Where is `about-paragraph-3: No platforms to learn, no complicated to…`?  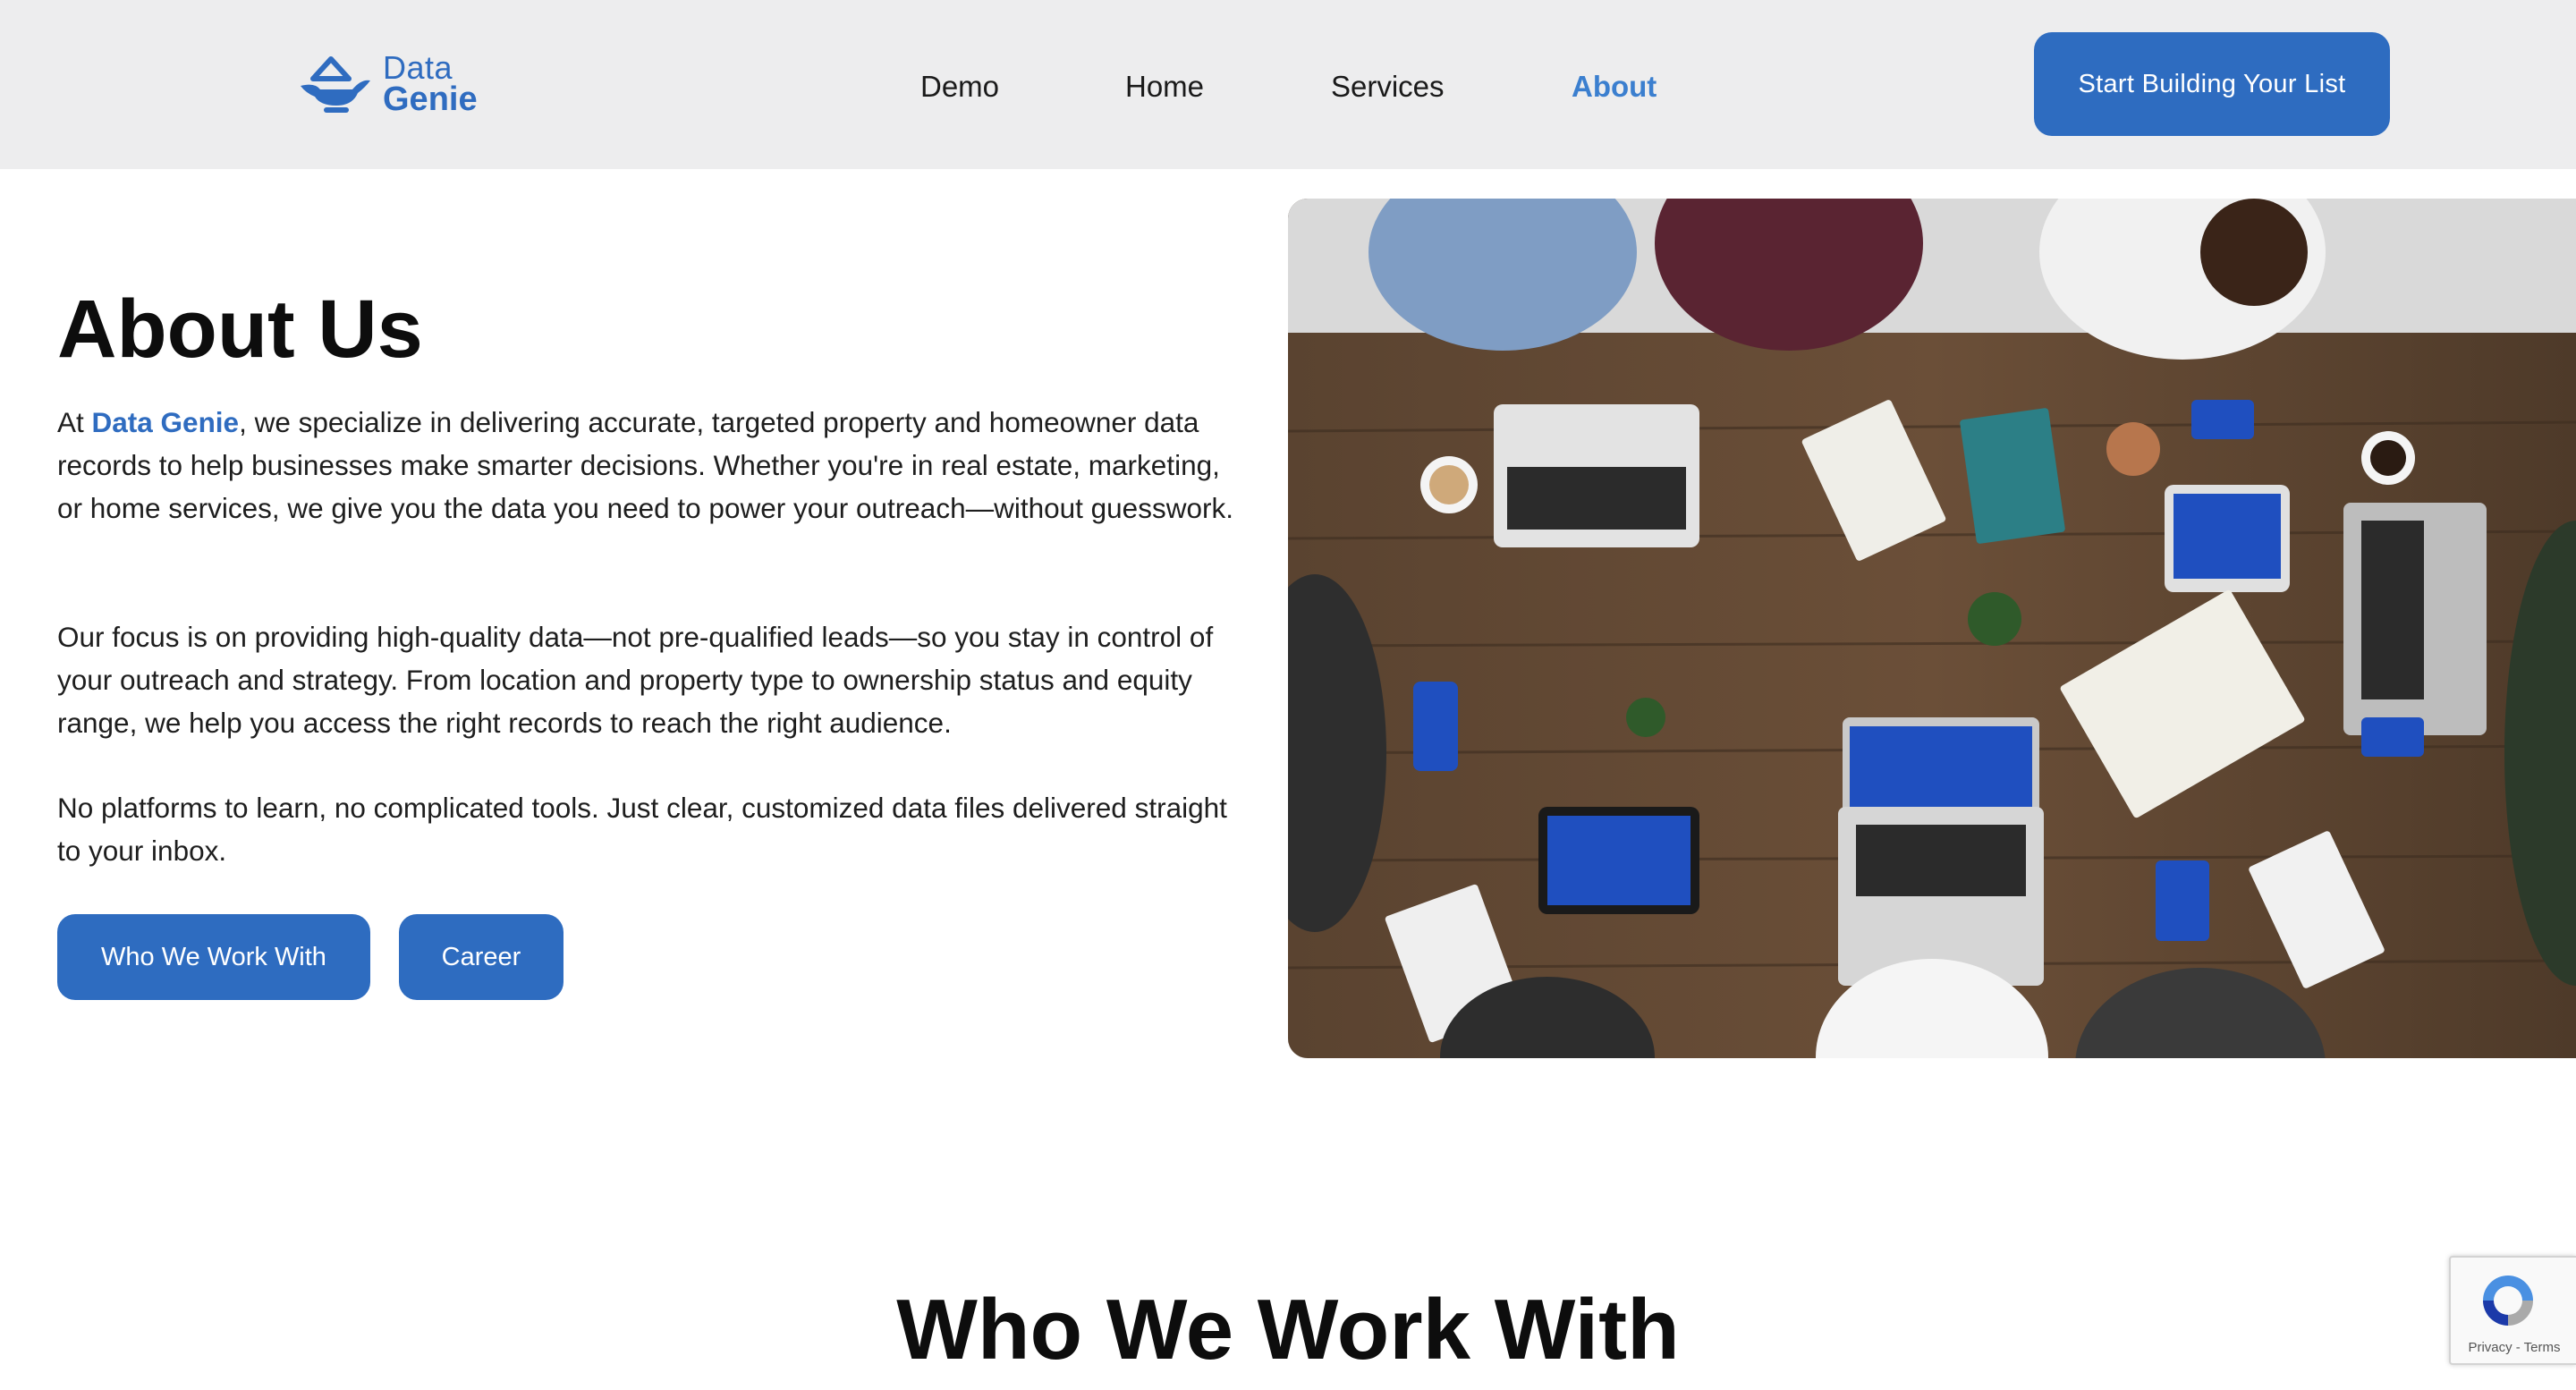 about-paragraph-3: No platforms to learn, no complicated to… is located at coordinates (642, 829).